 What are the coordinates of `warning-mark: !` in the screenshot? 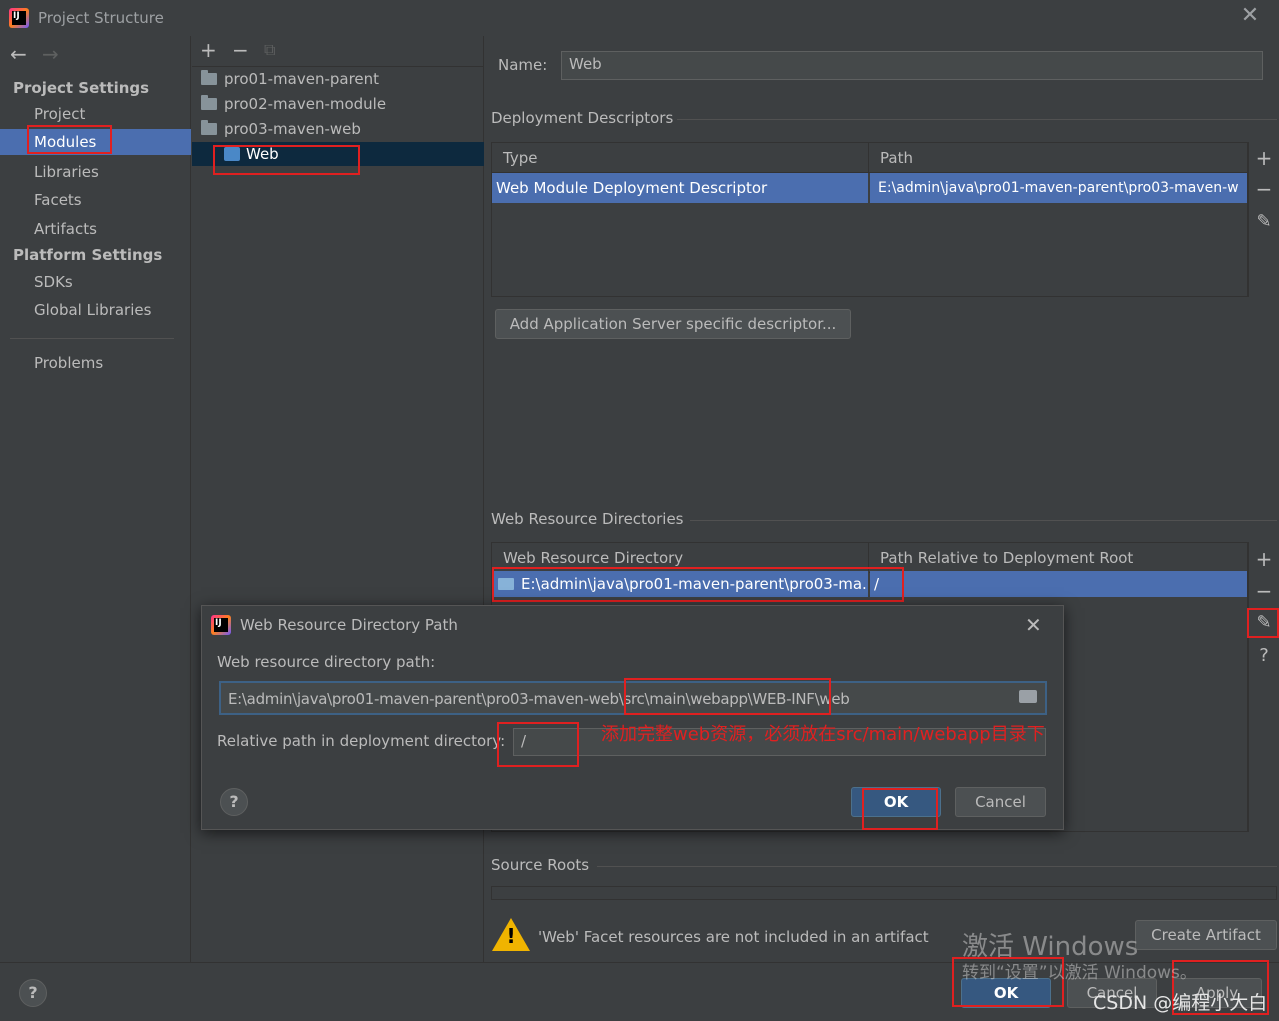 It's located at (511, 936).